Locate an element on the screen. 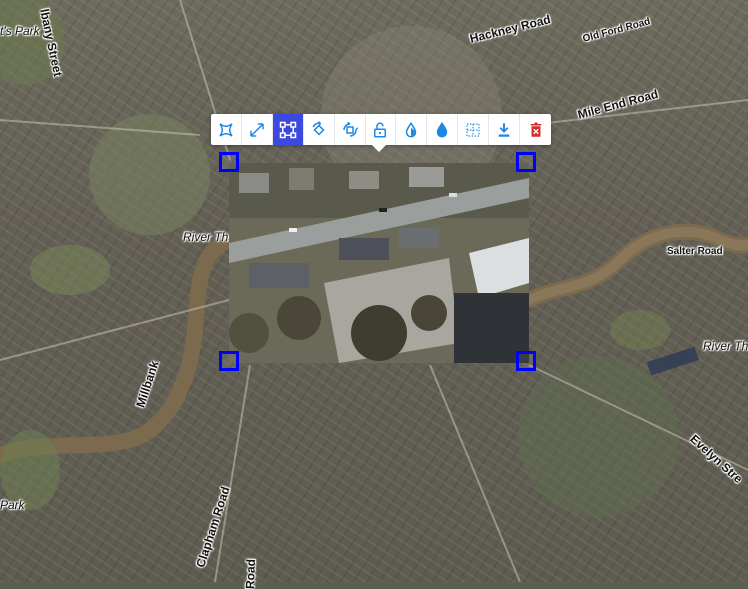 The image size is (748, 589). overlay-aerial-photo is located at coordinates (379, 263).